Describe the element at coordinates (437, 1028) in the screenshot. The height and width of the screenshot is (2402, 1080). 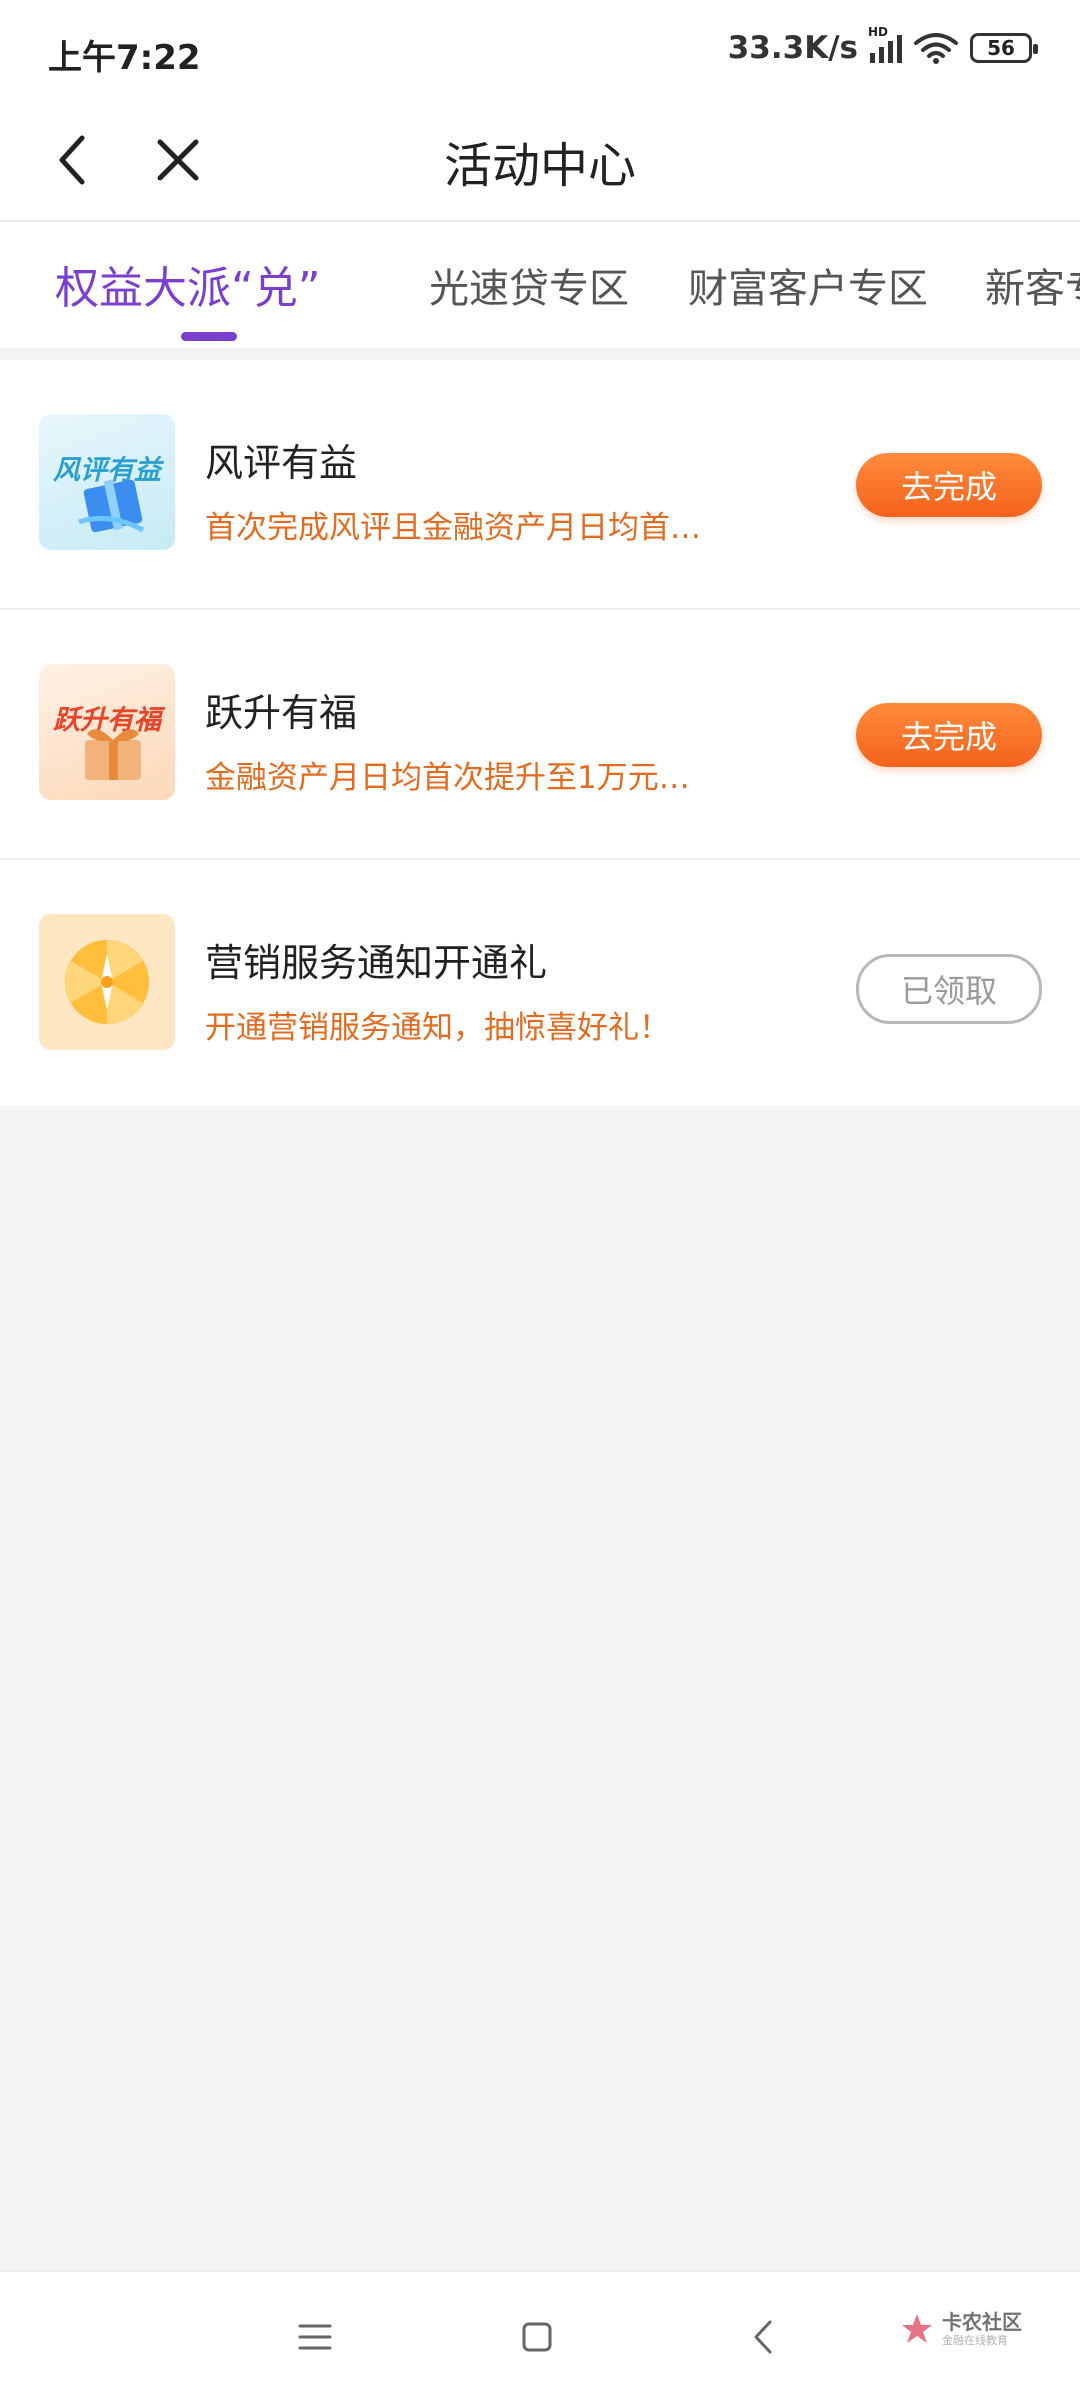
I see `activity-description: 开通营销服务通知，抽惊喜好礼！` at that location.